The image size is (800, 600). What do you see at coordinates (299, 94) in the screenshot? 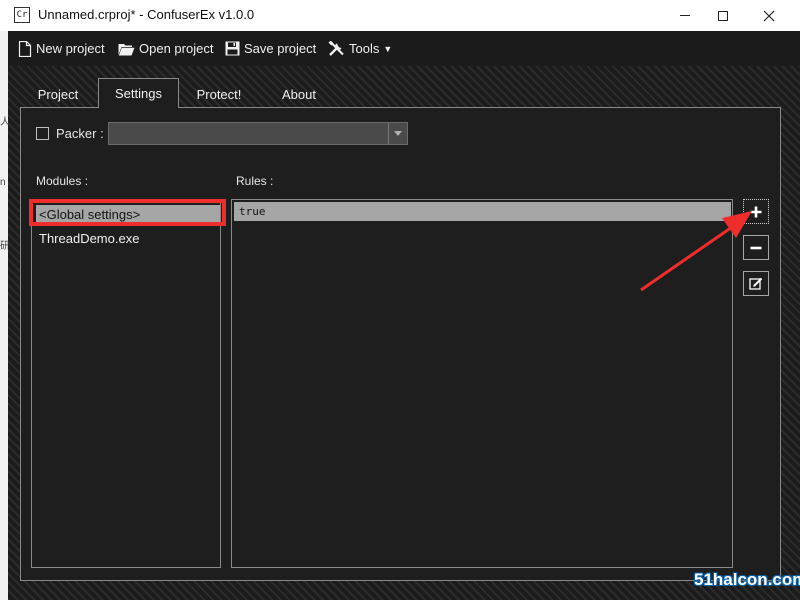
I see `tab-about: About` at bounding box center [299, 94].